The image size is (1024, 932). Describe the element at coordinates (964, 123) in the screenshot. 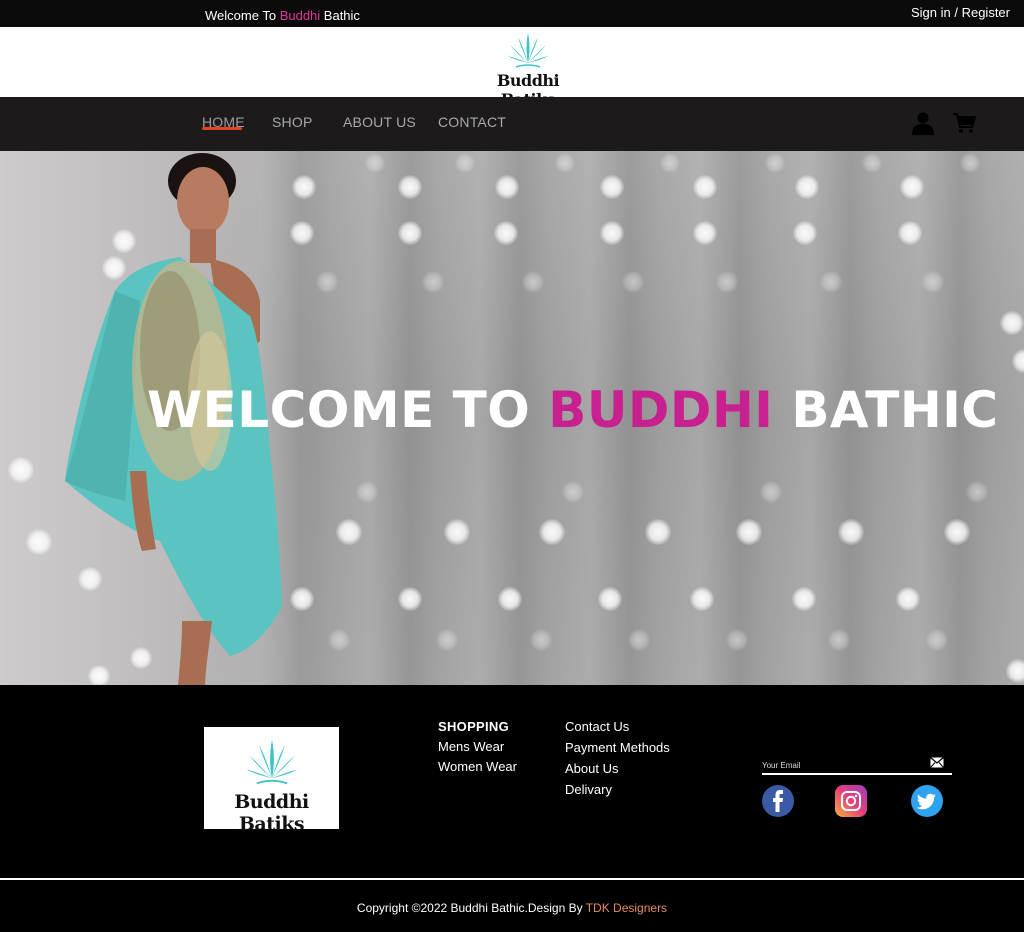

I see `cart-icon` at that location.